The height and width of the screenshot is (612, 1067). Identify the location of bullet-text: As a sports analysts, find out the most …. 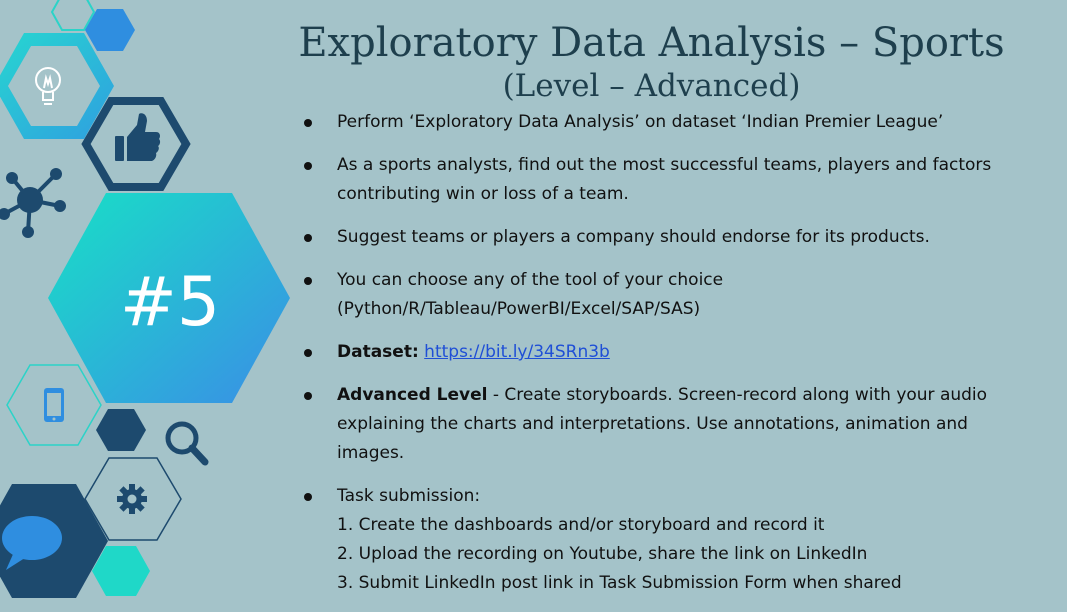
(664, 165).